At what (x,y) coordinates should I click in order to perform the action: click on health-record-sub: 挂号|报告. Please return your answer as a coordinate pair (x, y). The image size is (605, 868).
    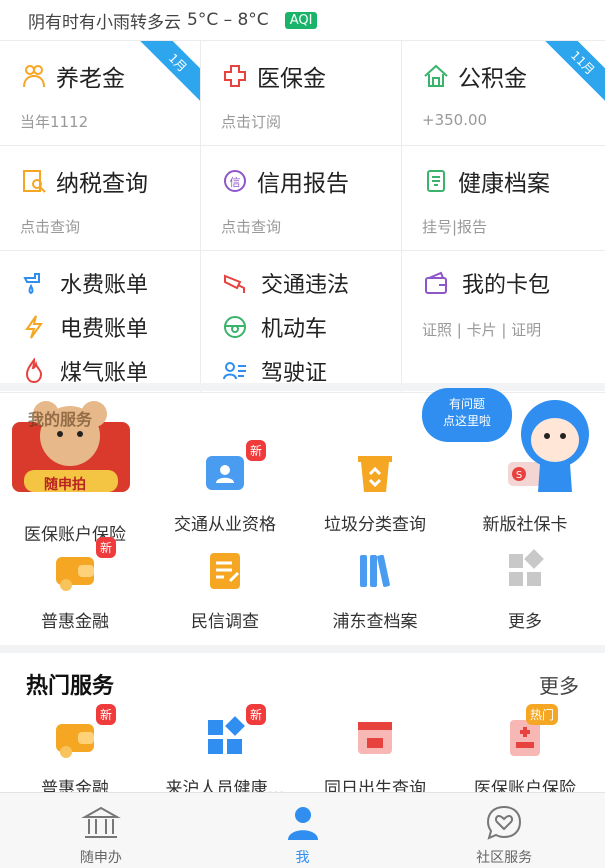
    Looking at the image, I should click on (455, 227).